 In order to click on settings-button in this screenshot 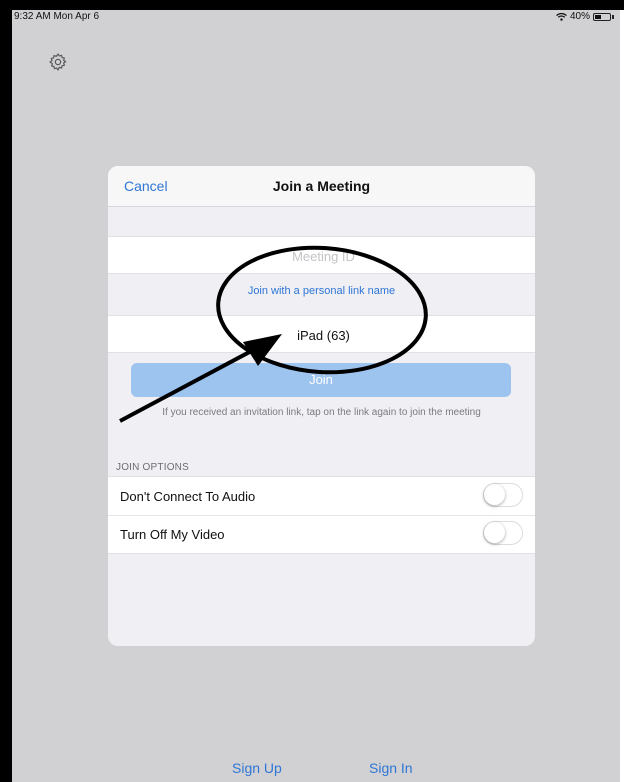, I will do `click(58, 62)`.